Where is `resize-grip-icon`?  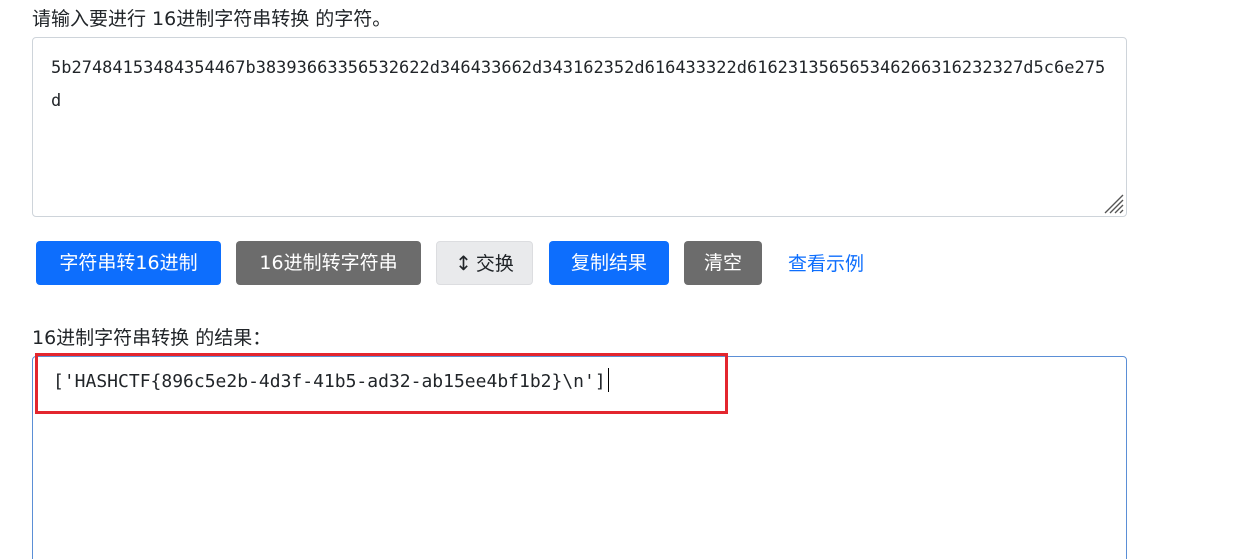
resize-grip-icon is located at coordinates (1113, 203).